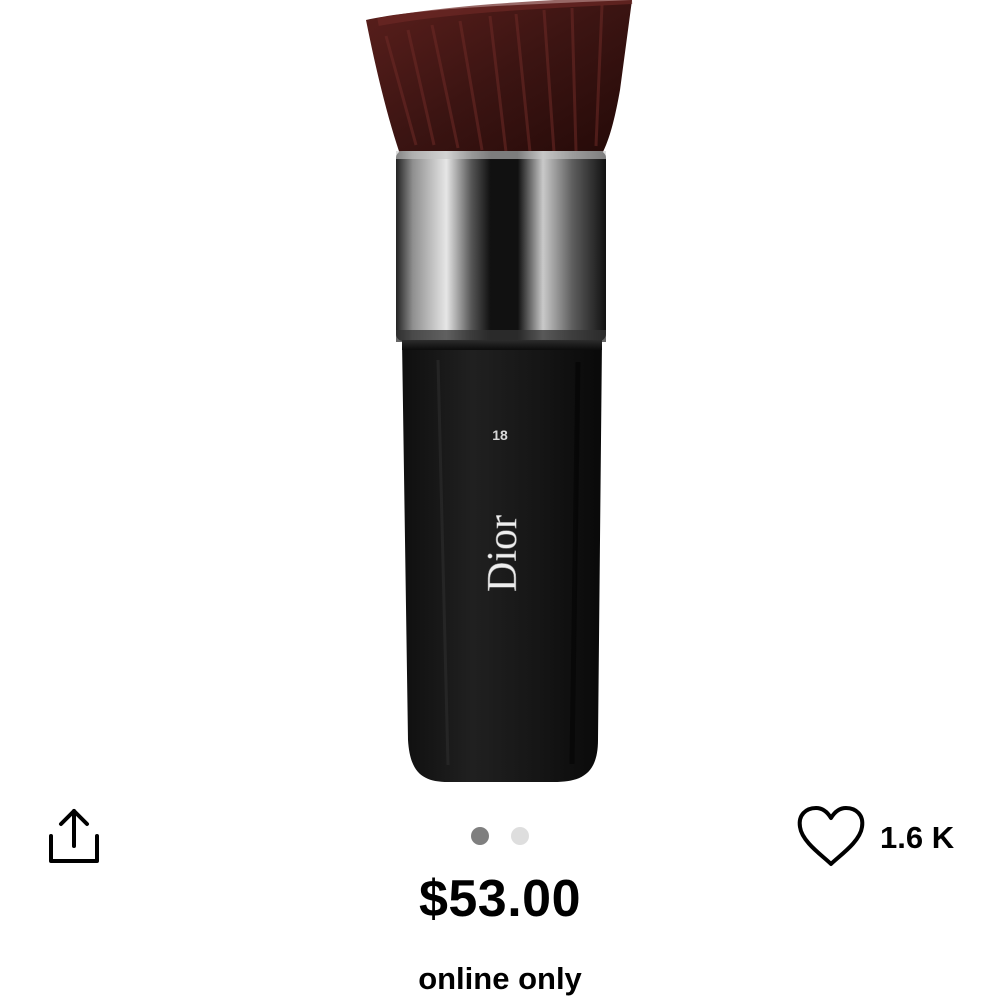 This screenshot has width=1000, height=1000. What do you see at coordinates (501, 246) in the screenshot?
I see `brush-ferrule` at bounding box center [501, 246].